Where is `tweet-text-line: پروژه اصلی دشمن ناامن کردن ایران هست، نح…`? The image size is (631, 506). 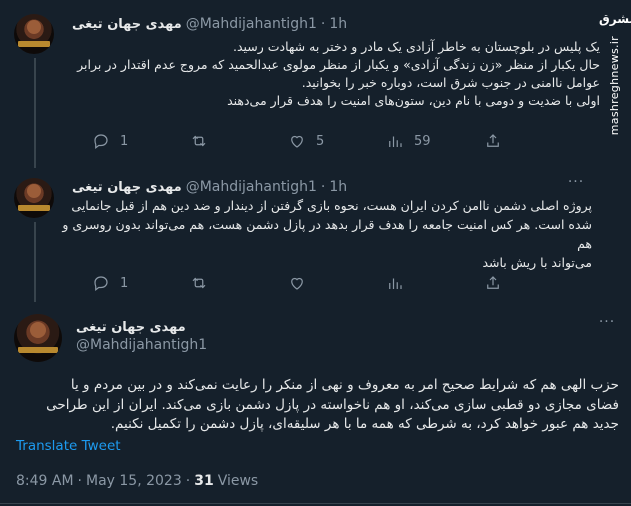
tweet-text-line: پروژه اصلی دشمن ناامن کردن ایران هست، نح… is located at coordinates (331, 205).